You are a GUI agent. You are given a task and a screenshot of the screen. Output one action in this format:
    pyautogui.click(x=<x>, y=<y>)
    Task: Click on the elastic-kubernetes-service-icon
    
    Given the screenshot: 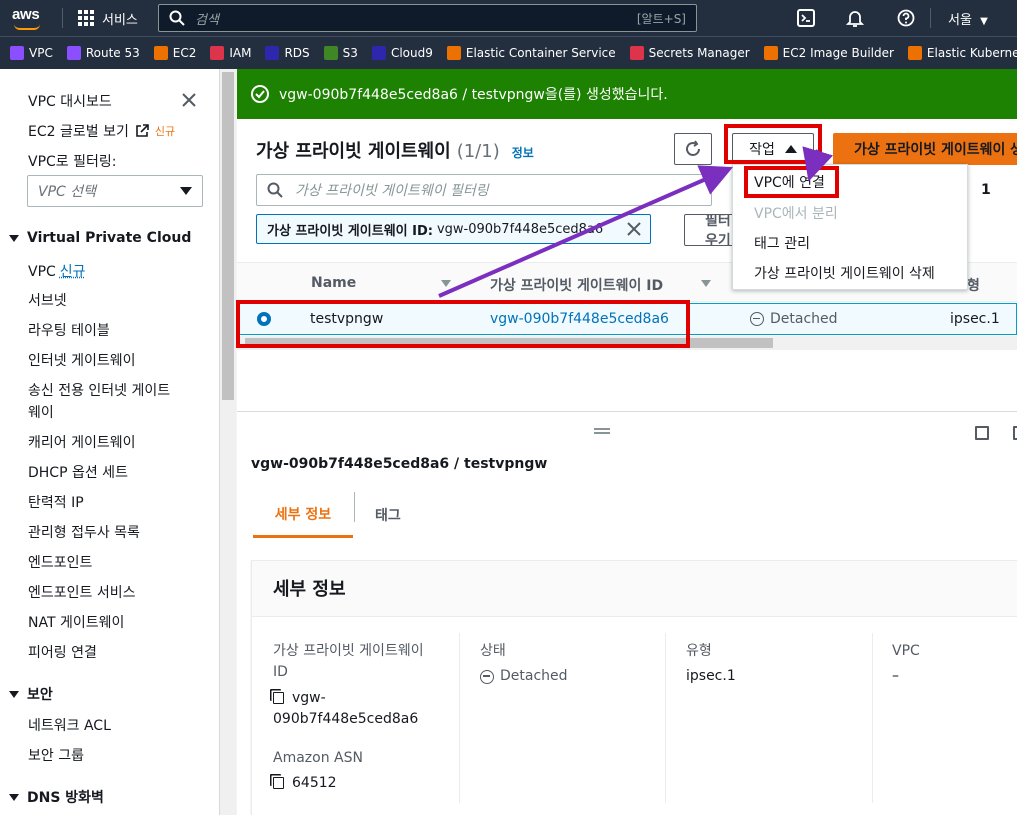 What is the action you would take?
    pyautogui.click(x=915, y=53)
    